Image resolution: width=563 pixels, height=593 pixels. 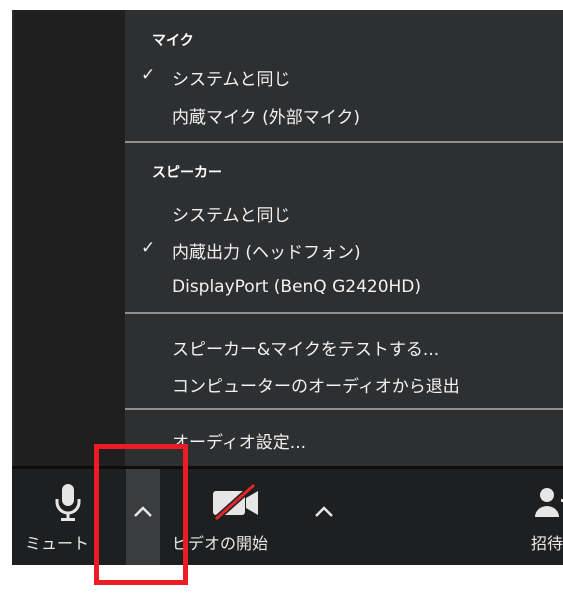 I want to click on invite-label: 招待, so click(x=547, y=543).